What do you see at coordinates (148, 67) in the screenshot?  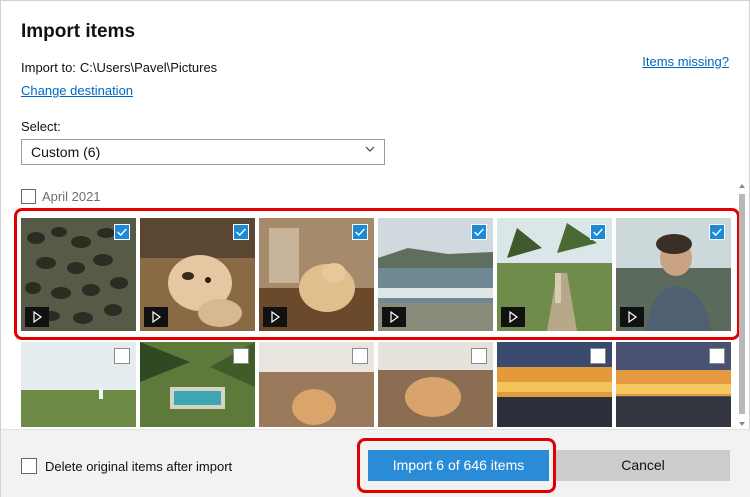 I see `import-to-path: C:\Users\Pavel\Pictures` at bounding box center [148, 67].